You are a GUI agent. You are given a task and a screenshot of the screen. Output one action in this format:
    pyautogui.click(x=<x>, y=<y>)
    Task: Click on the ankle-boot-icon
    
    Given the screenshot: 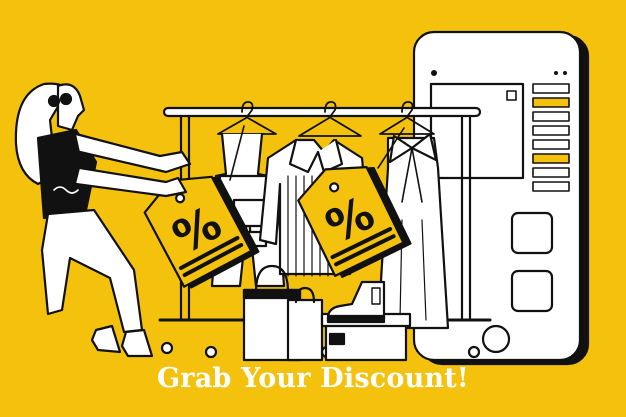 What is the action you would take?
    pyautogui.click(x=356, y=302)
    